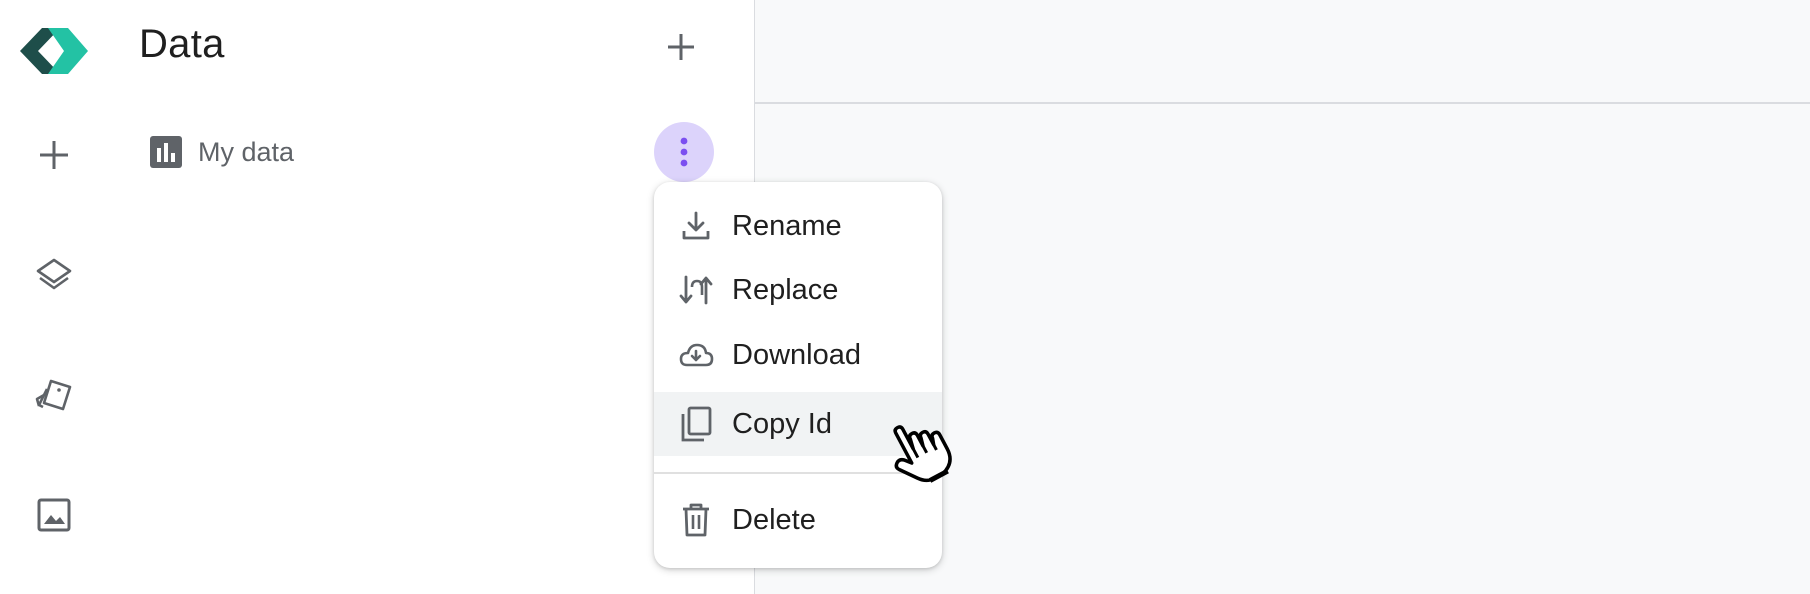 Image resolution: width=1810 pixels, height=594 pixels. I want to click on cards-icon, so click(53, 395).